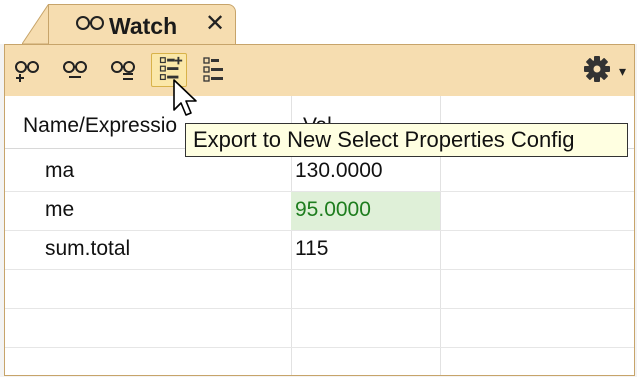  Describe the element at coordinates (185, 97) in the screenshot. I see `mouse-cursor-icon` at that location.